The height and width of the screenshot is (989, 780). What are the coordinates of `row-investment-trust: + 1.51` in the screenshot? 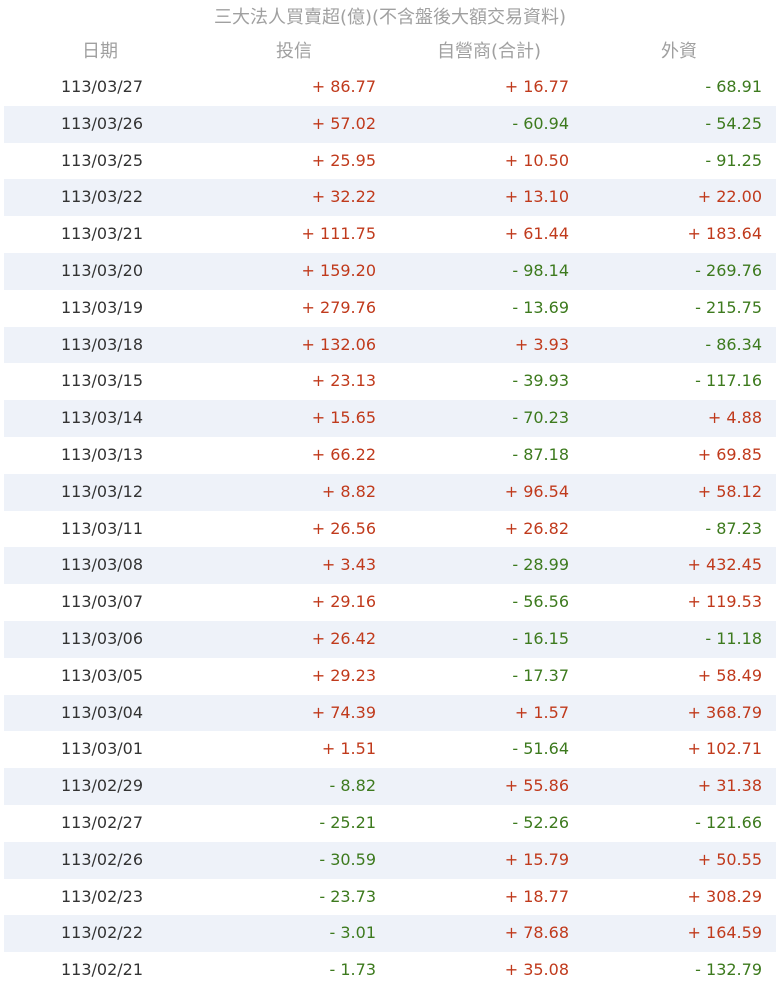 It's located at (348, 749).